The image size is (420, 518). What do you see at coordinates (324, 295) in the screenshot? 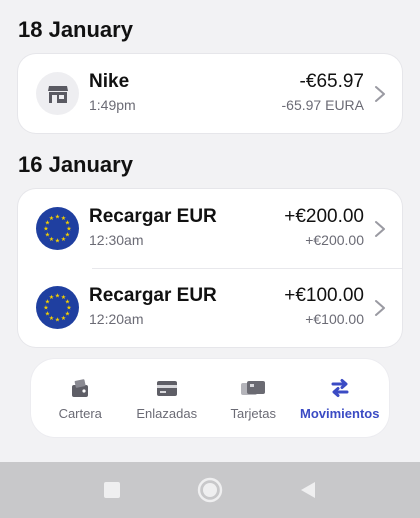
I see `transaction-amount: +€100.00` at bounding box center [324, 295].